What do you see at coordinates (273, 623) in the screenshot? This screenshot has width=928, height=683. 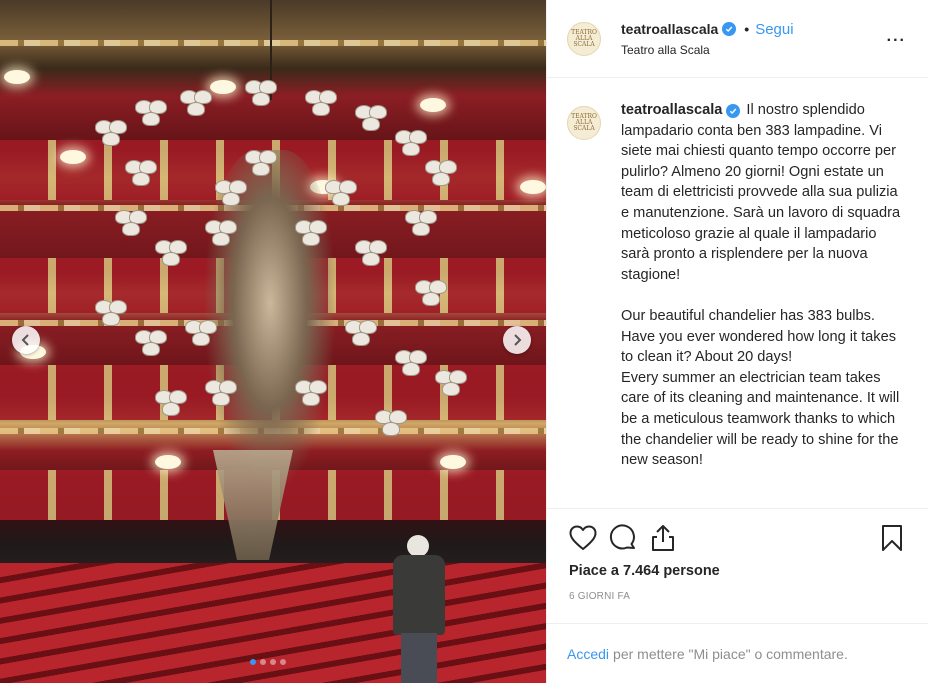 I see `stalls-seats` at bounding box center [273, 623].